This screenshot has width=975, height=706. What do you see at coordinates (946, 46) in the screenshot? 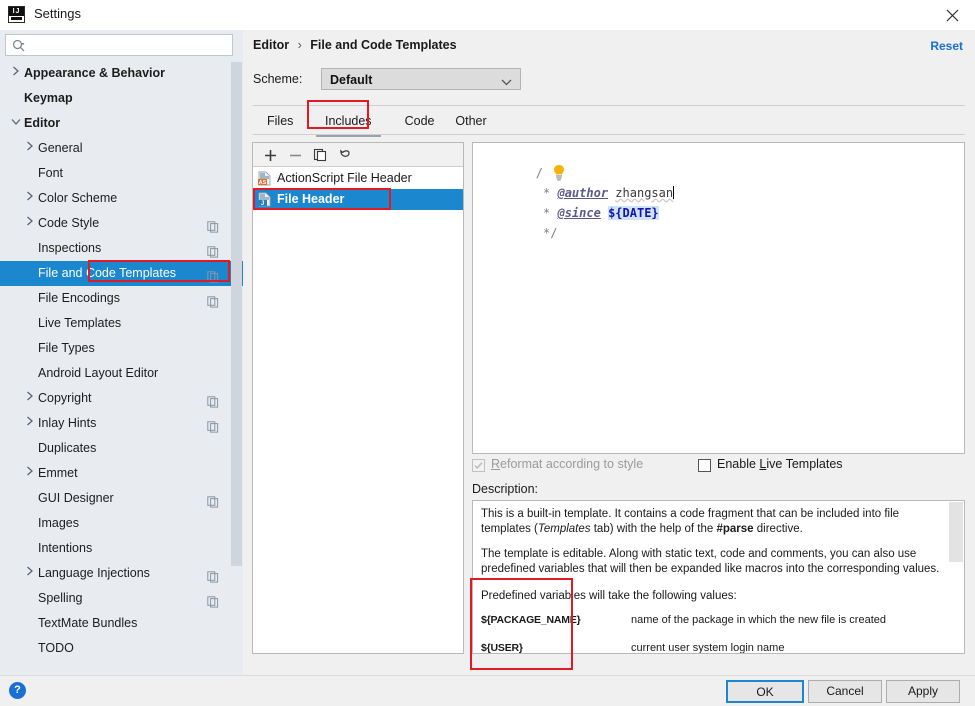
I see `reset-link: Reset` at bounding box center [946, 46].